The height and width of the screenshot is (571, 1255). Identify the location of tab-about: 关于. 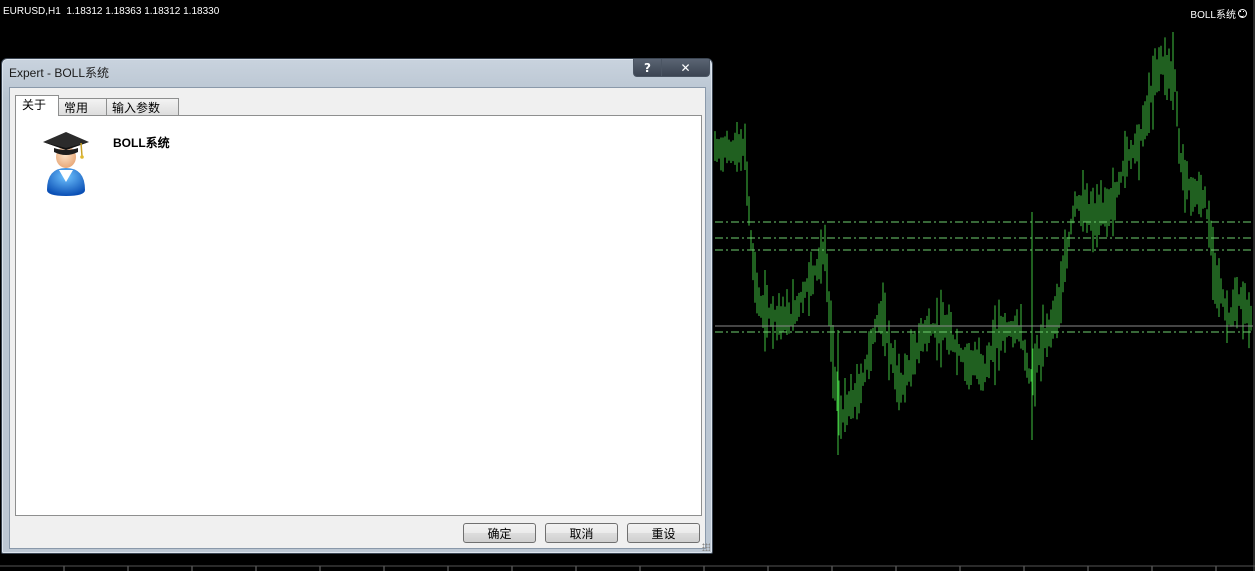
(37, 105).